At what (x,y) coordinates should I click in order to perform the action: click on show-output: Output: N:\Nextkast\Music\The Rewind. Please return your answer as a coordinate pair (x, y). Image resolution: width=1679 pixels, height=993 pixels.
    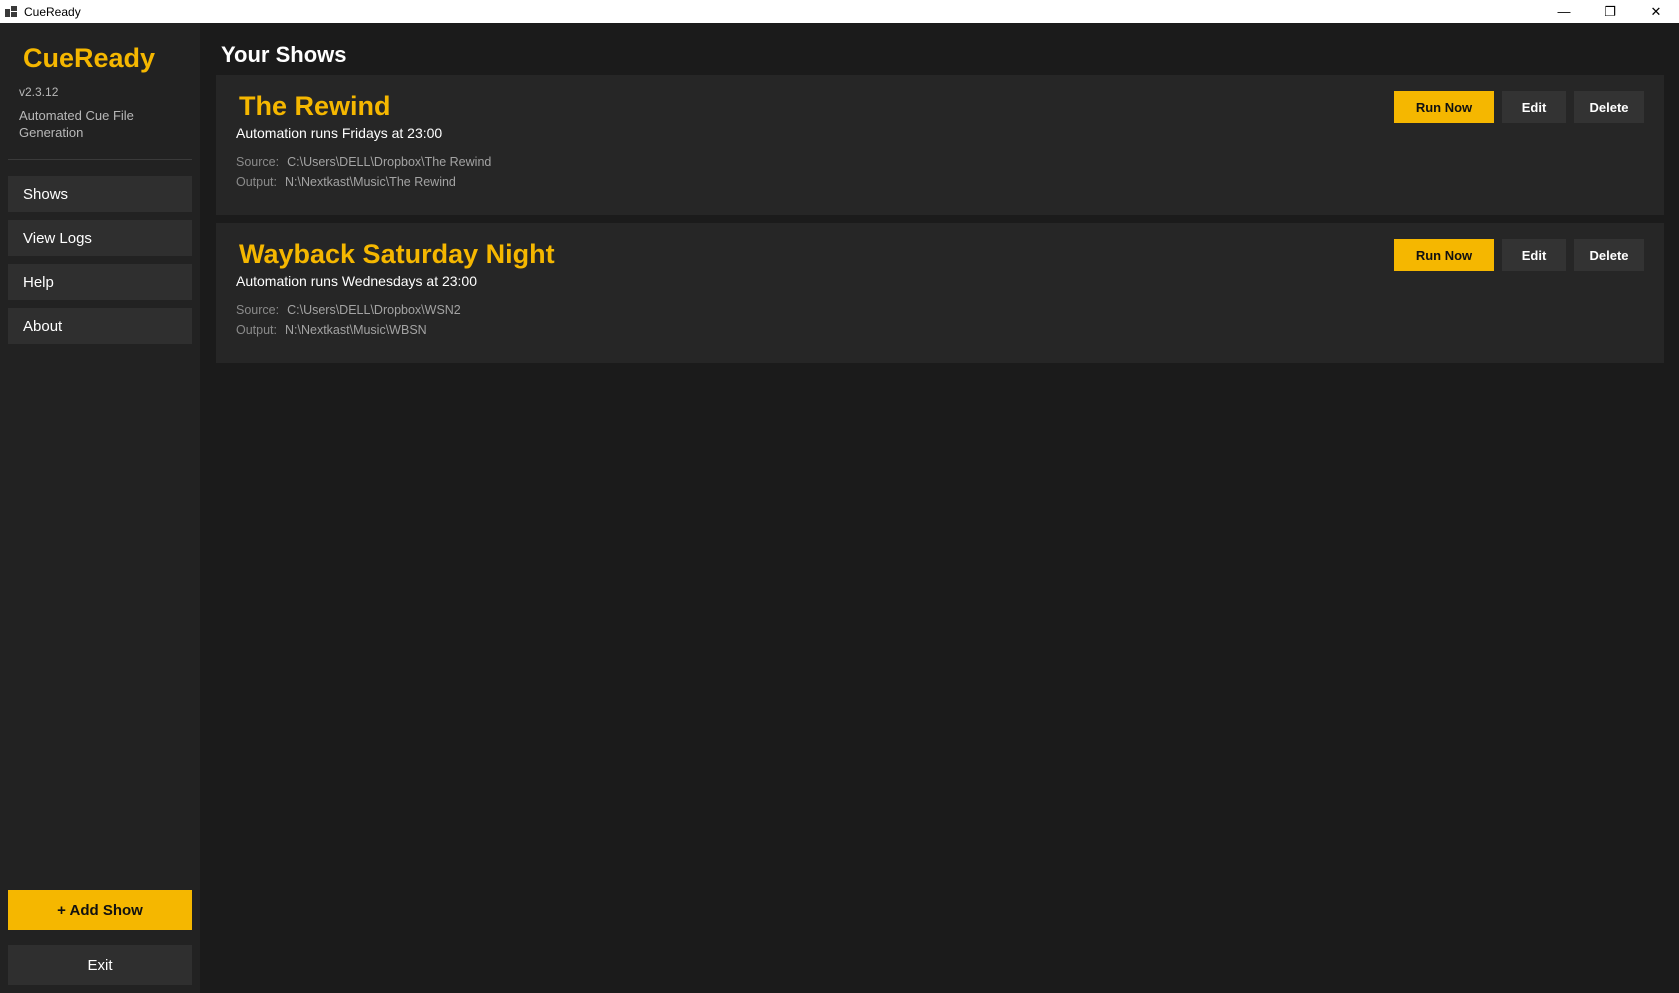
    Looking at the image, I should click on (346, 182).